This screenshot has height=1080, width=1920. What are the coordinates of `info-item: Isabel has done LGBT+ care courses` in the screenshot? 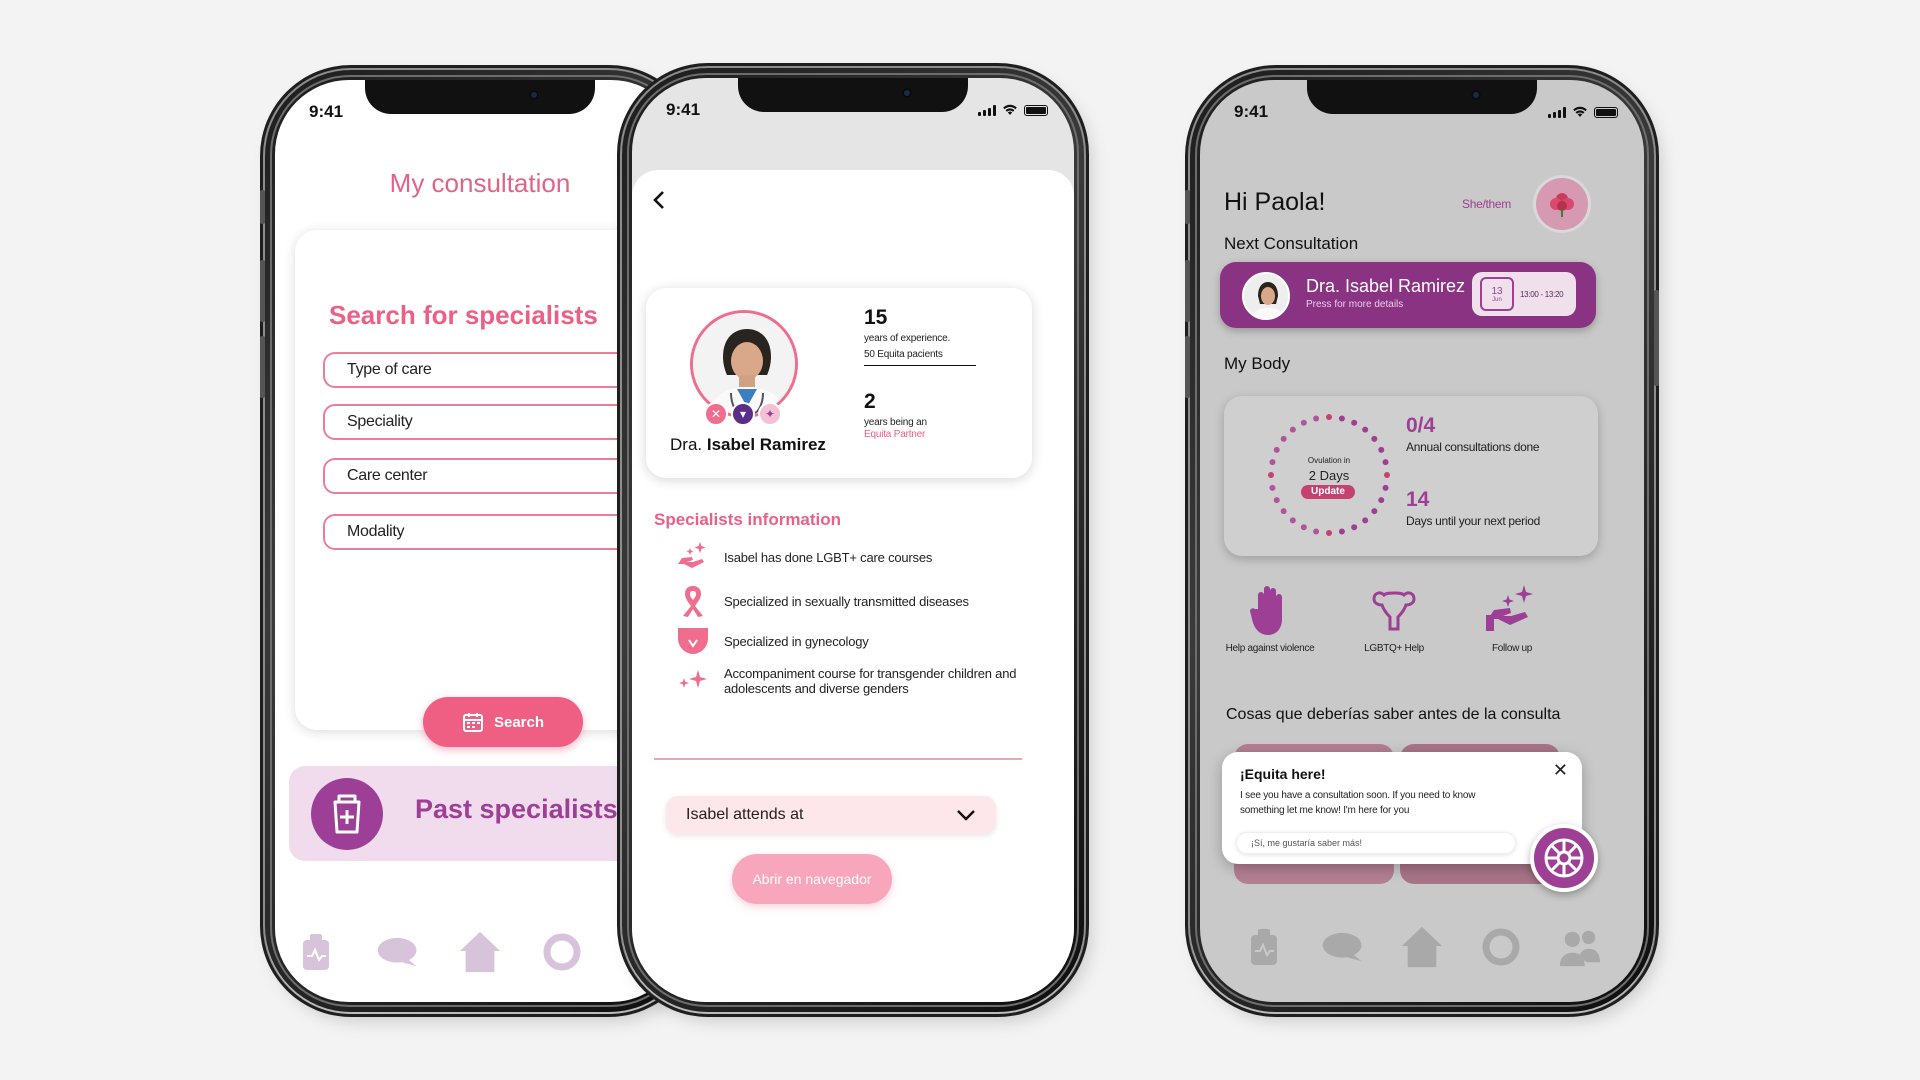 It's located at (856, 557).